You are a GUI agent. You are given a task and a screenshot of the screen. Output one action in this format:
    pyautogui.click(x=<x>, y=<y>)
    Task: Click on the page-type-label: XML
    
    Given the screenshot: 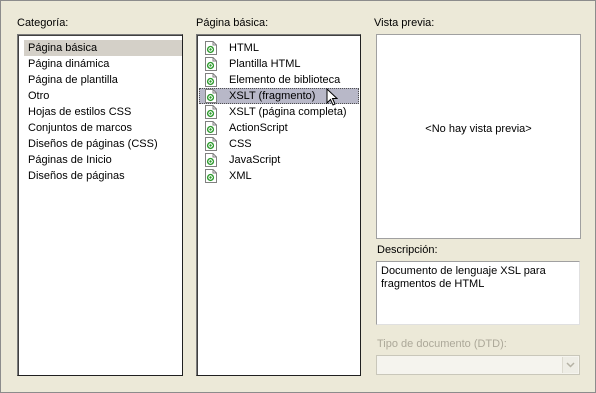 What is the action you would take?
    pyautogui.click(x=240, y=176)
    